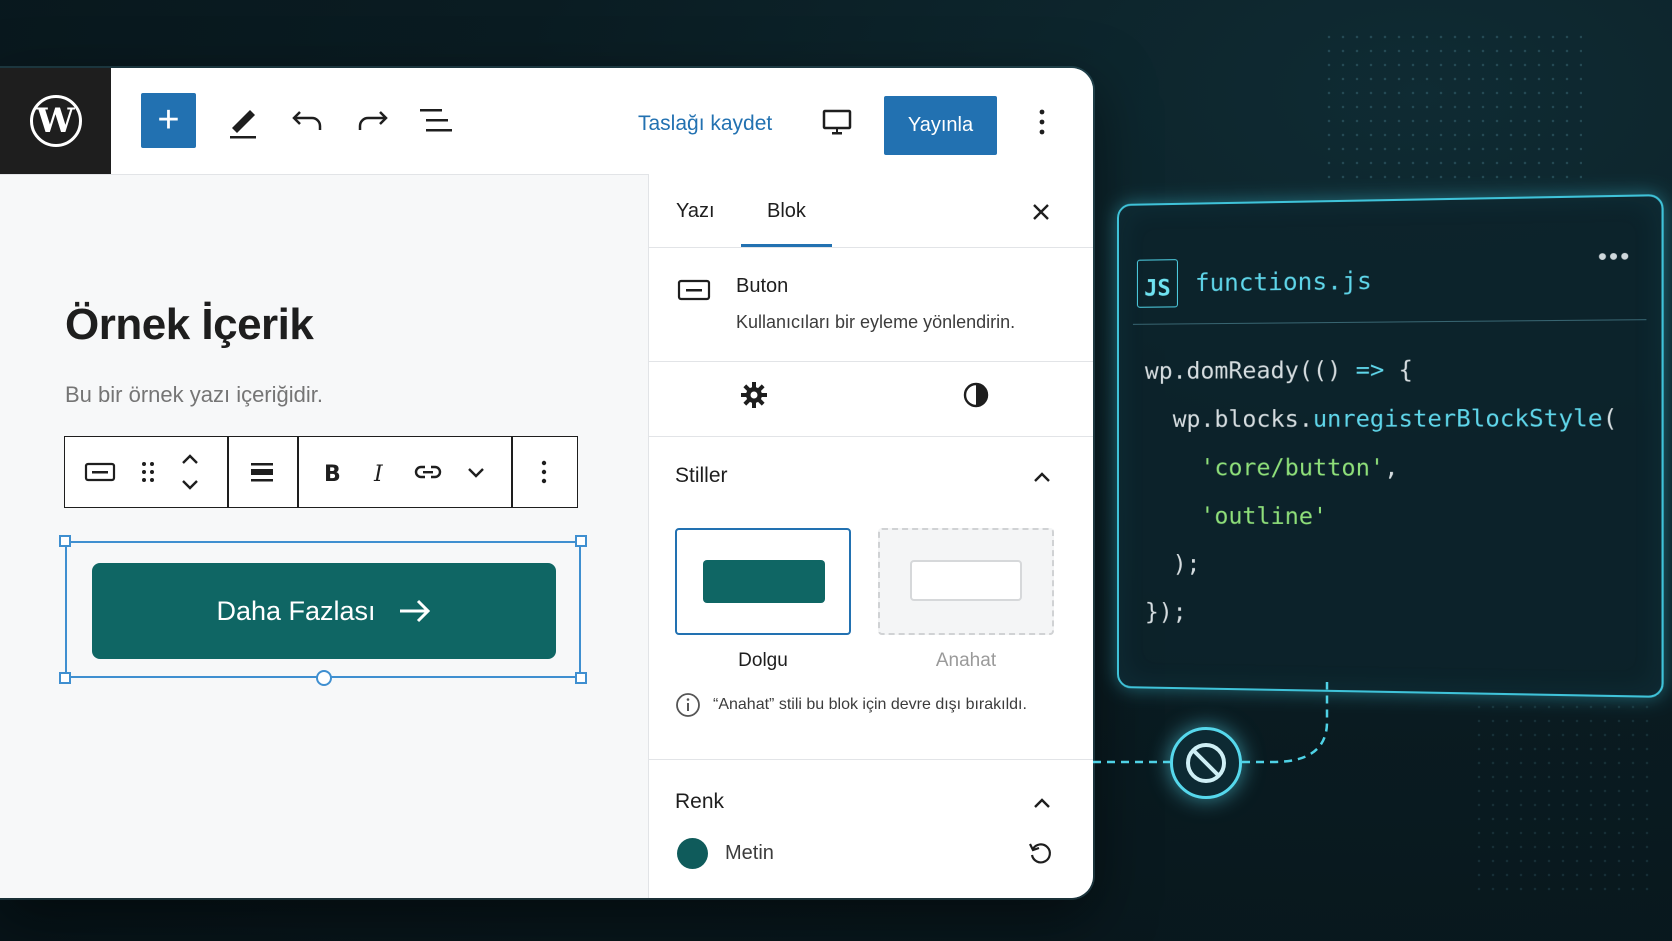 The width and height of the screenshot is (1672, 941). What do you see at coordinates (296, 610) in the screenshot?
I see `cta-button-label: Daha Fazlası` at bounding box center [296, 610].